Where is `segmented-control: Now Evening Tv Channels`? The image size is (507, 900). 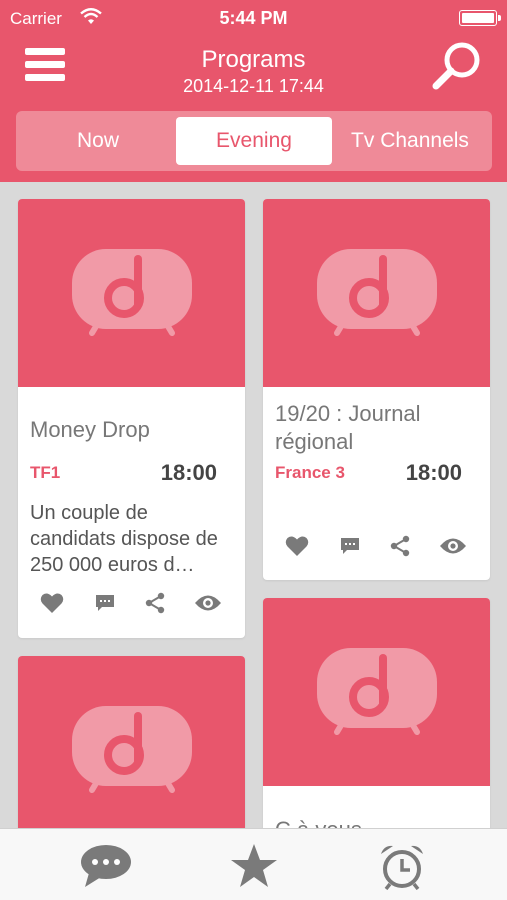
segmented-control: Now Evening Tv Channels is located at coordinates (254, 141).